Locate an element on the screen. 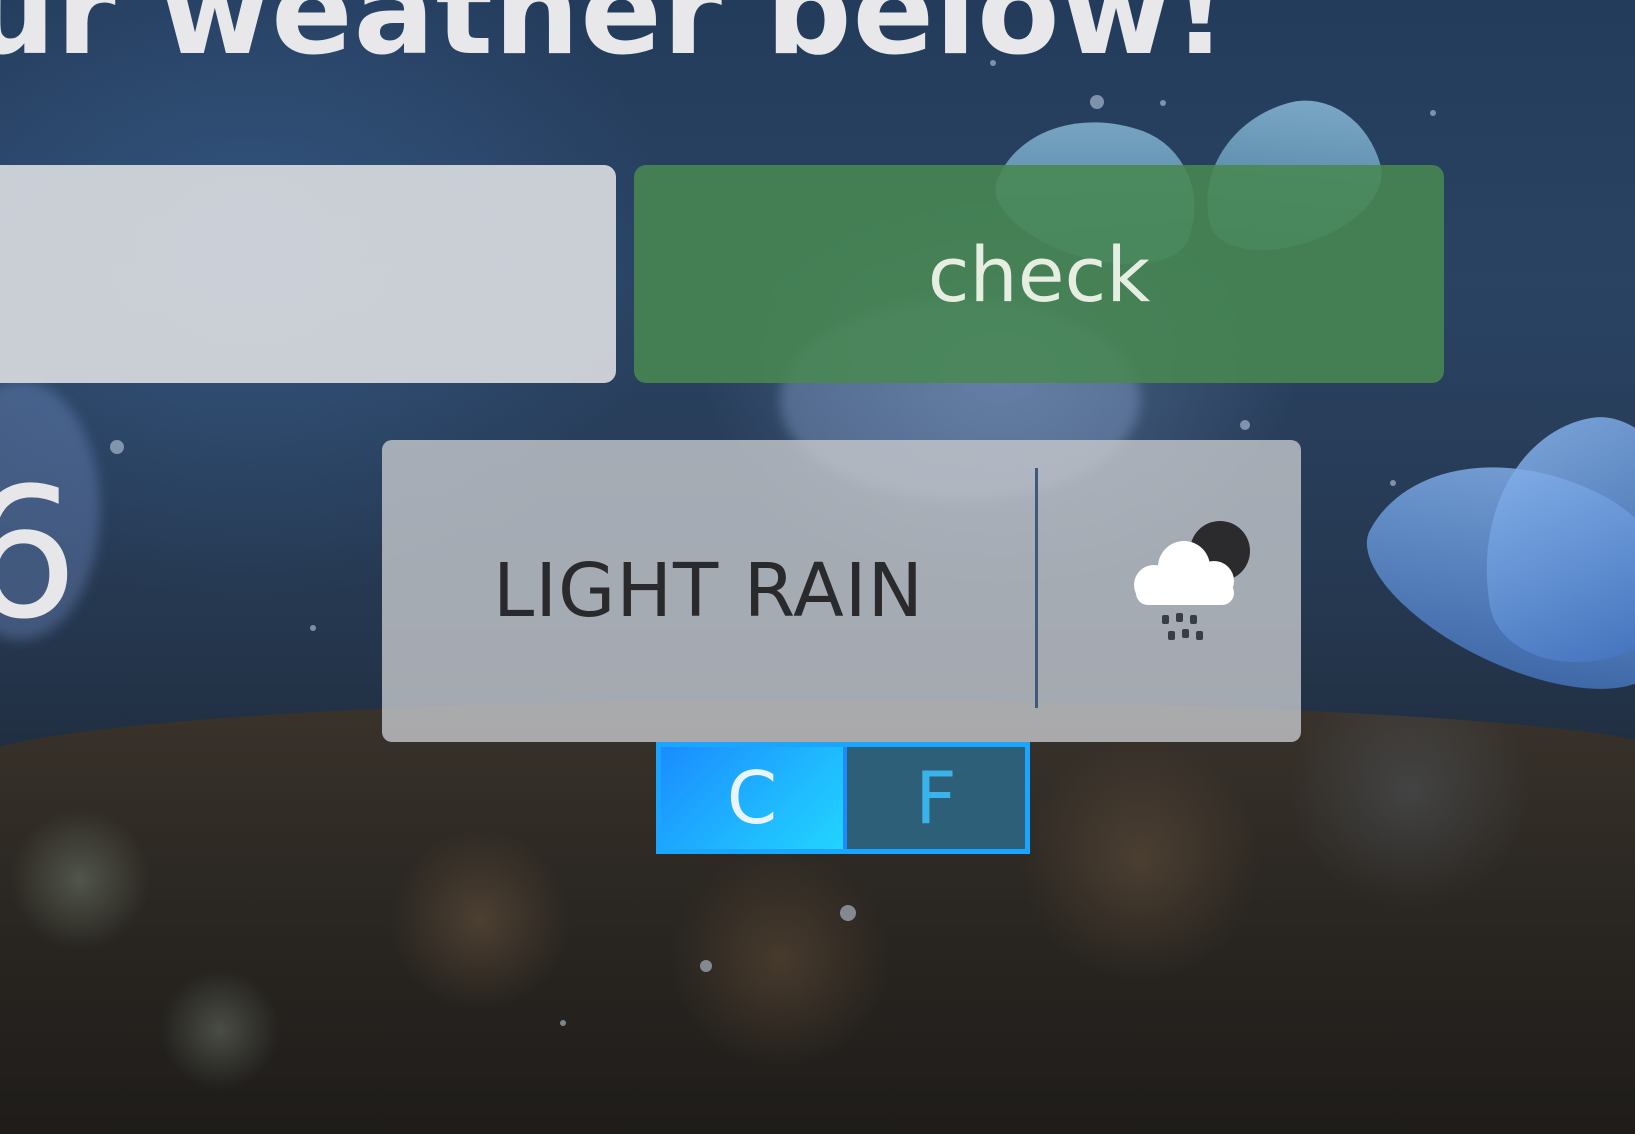 This screenshot has width=1635, height=1134. page-title: ur weather below! is located at coordinates (614, 41).